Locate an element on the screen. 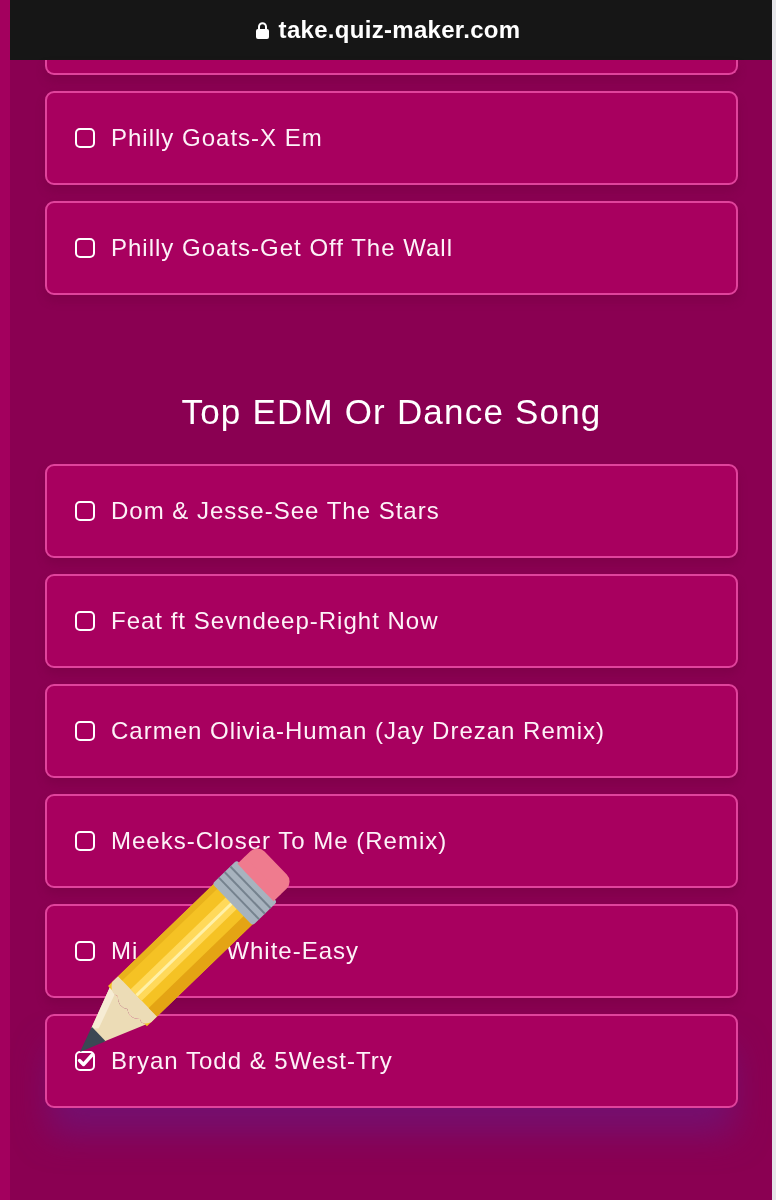  option-label: Philly Goats-X Em is located at coordinates (217, 138).